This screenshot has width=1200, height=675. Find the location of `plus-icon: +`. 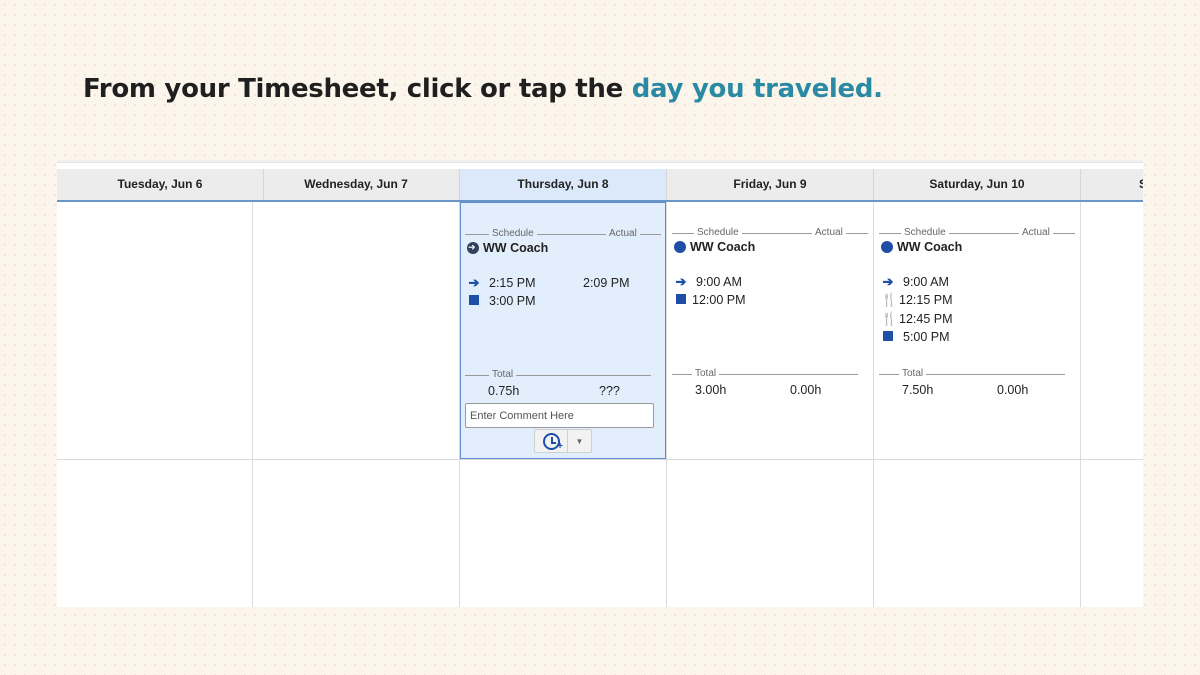

plus-icon: + is located at coordinates (560, 446).